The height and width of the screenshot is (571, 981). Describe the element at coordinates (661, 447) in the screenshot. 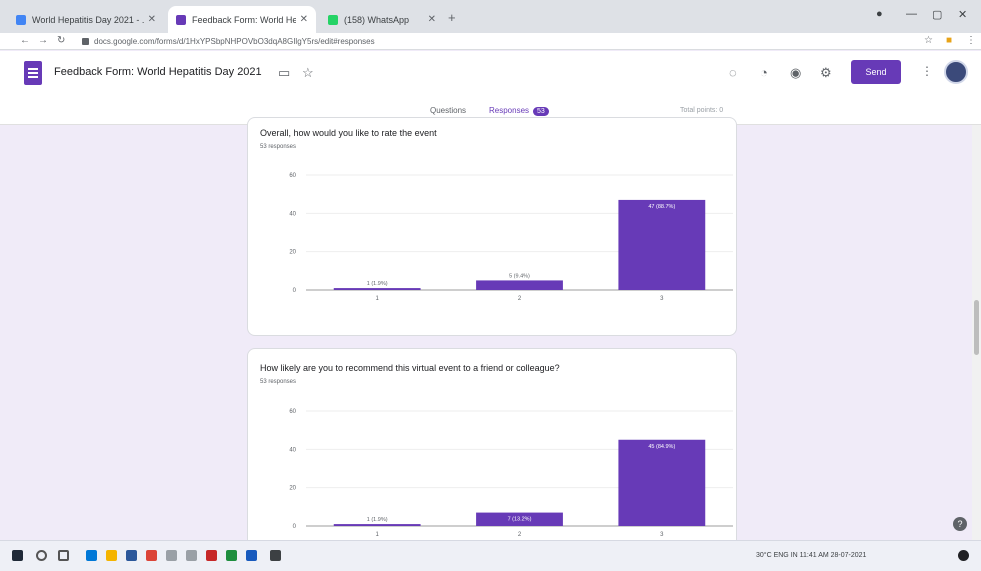

I see `bar-data-label: 45 (84.9%)` at that location.